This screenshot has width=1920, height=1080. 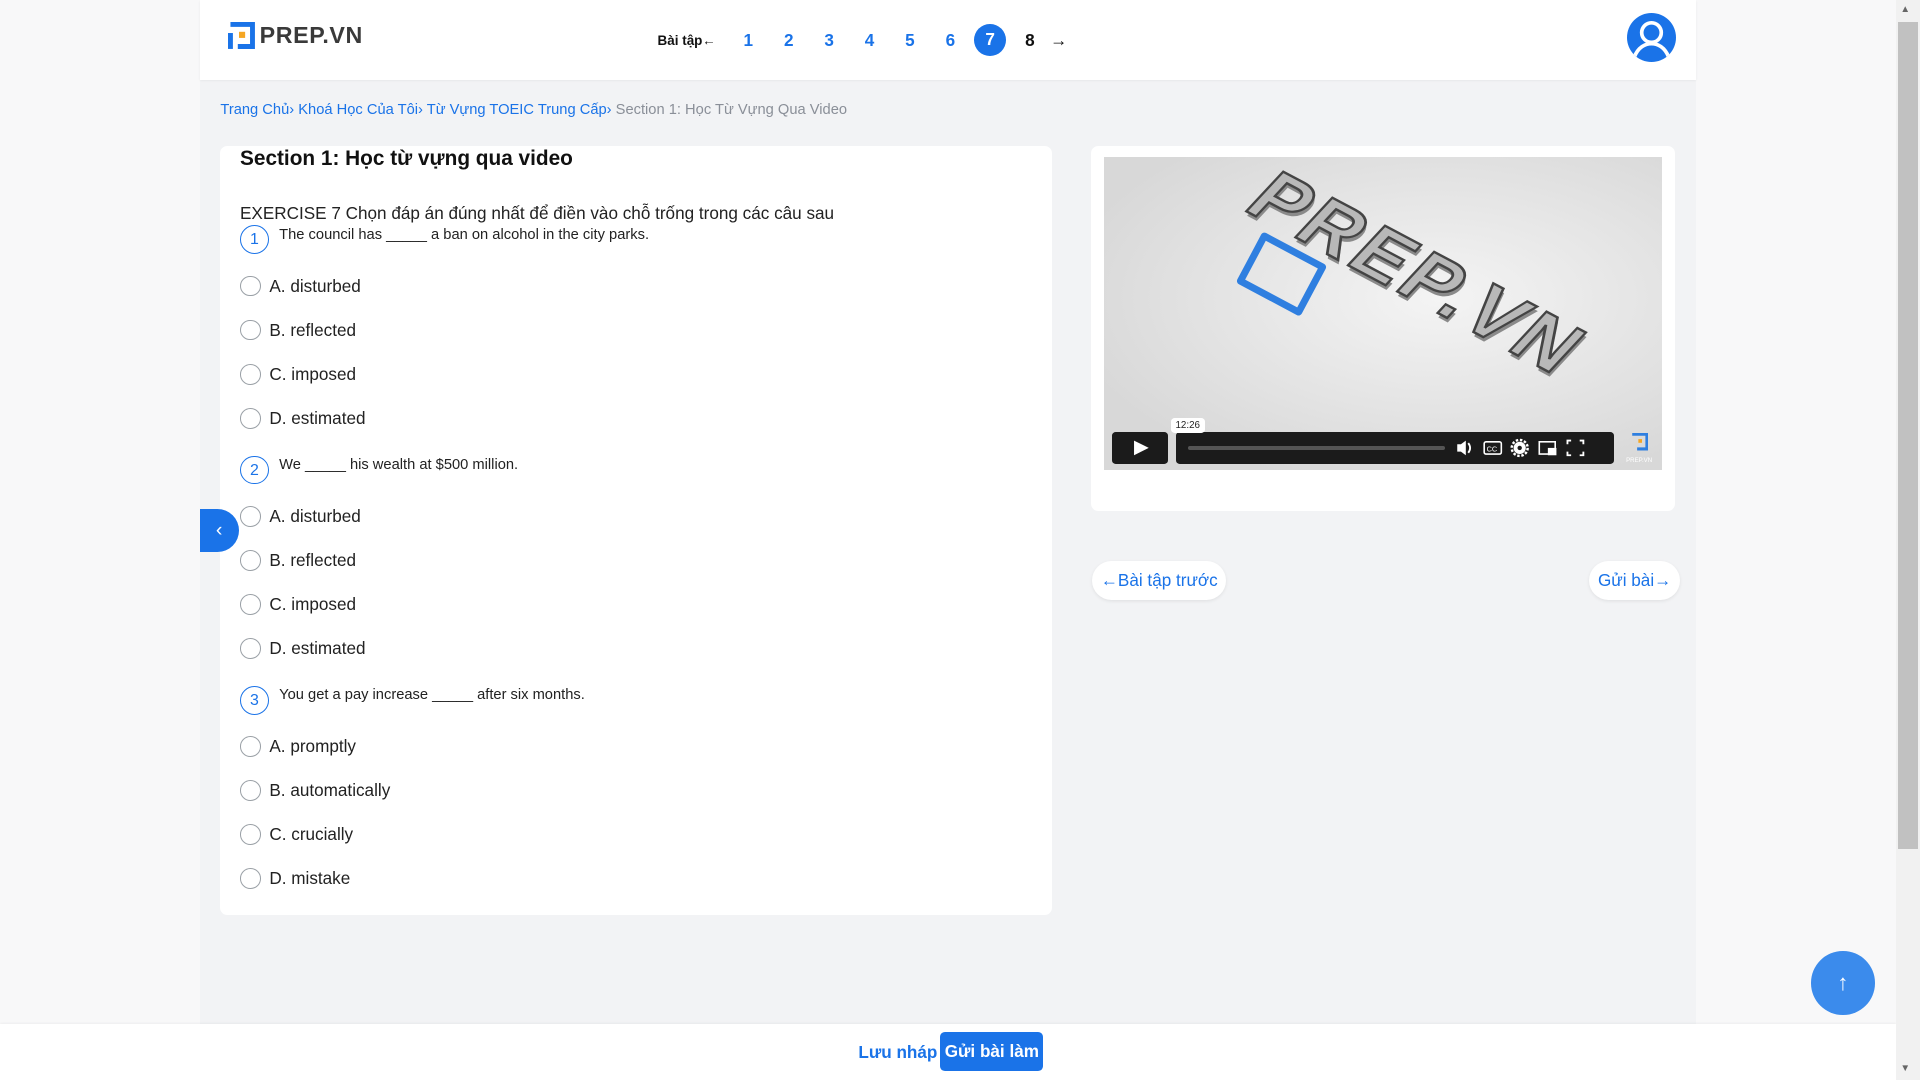 I want to click on question-number: 1, so click(x=254, y=240).